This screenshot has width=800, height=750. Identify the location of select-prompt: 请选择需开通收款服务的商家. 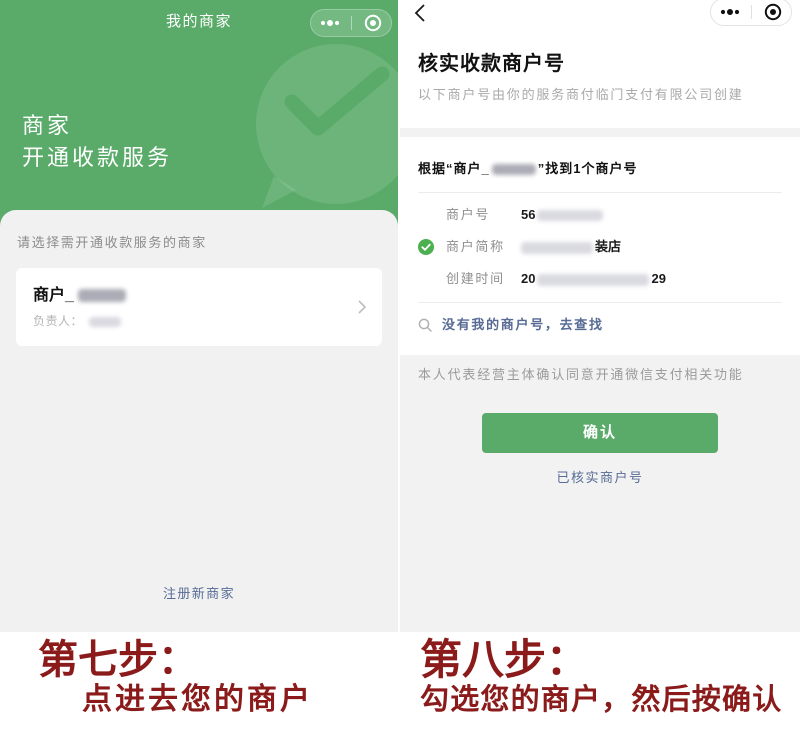
(112, 242).